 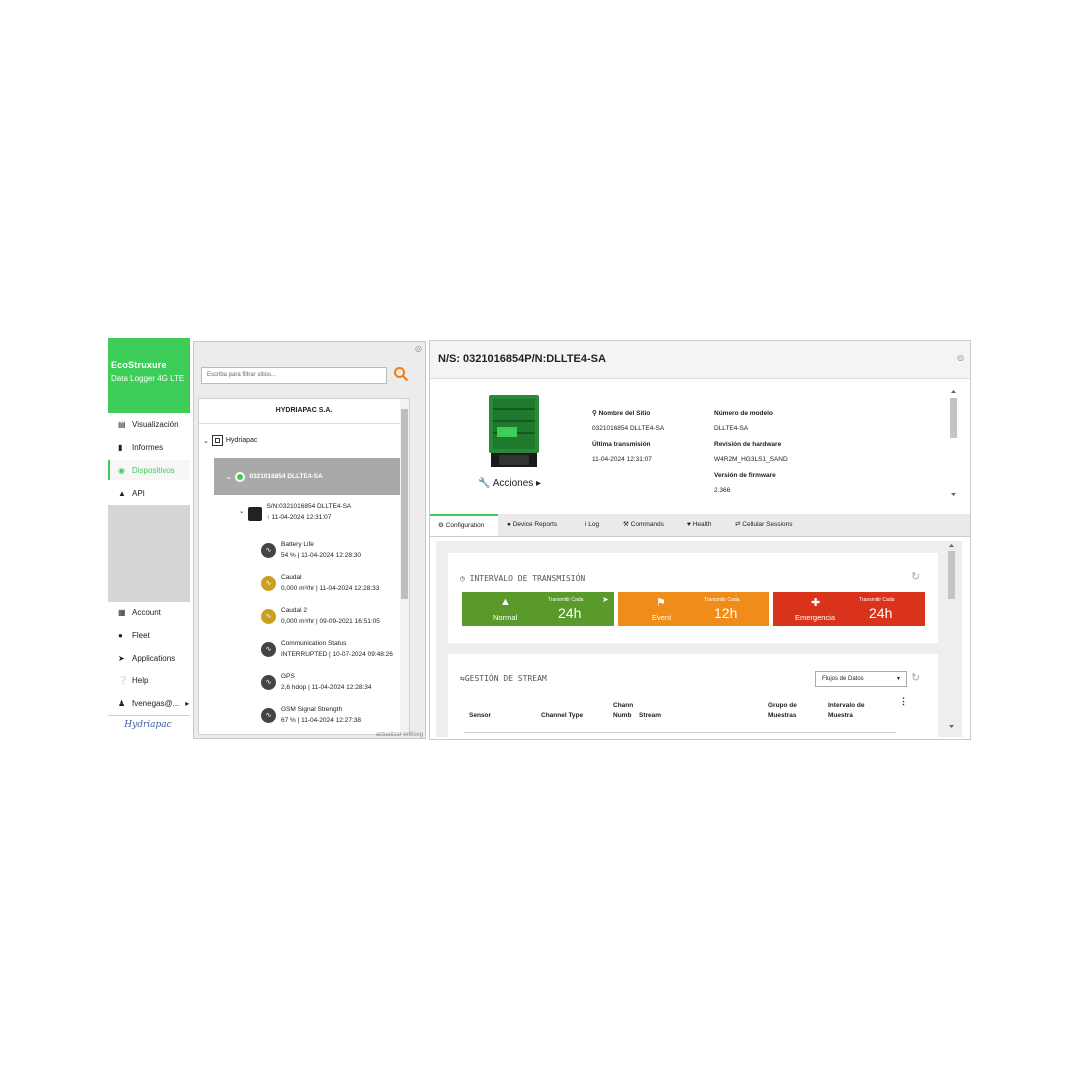 I want to click on site-label: 0321016854 DLLTE4-SA, so click(x=286, y=476).